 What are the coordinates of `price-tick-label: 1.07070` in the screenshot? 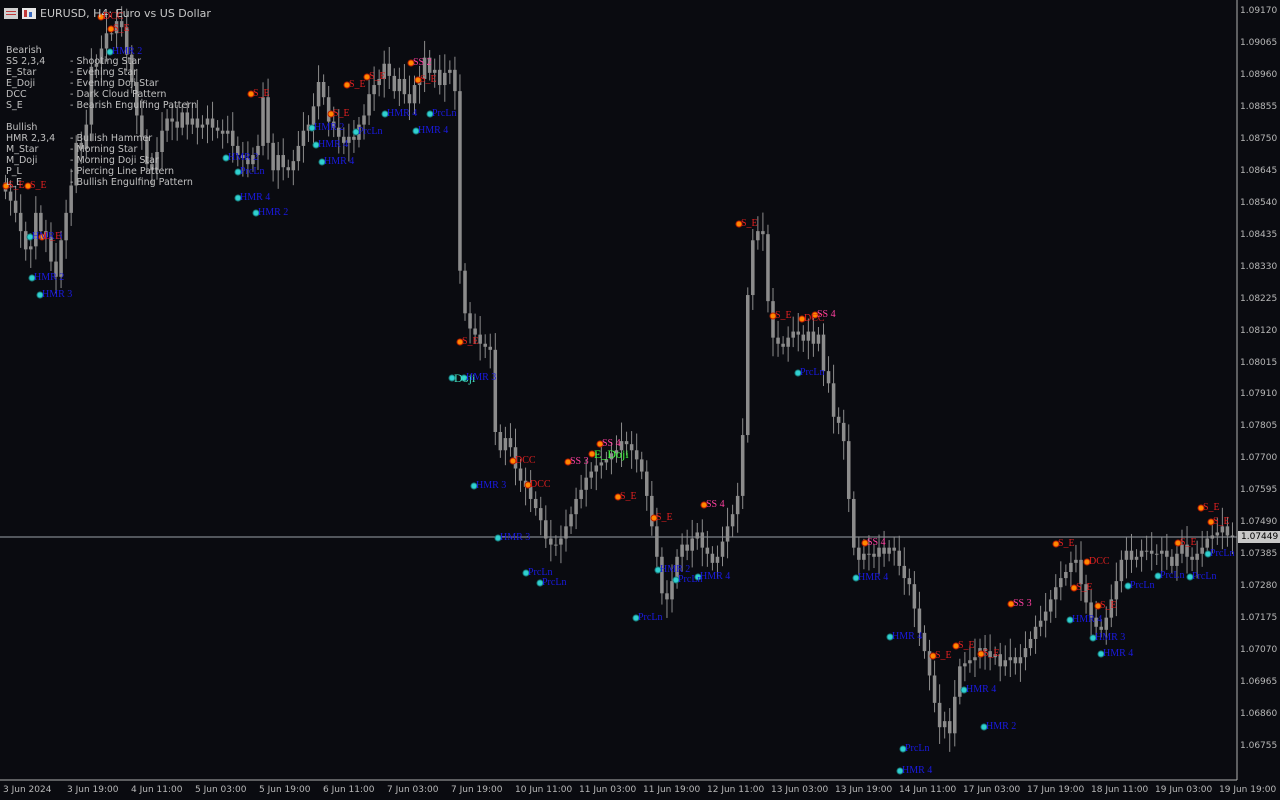 It's located at (1259, 650).